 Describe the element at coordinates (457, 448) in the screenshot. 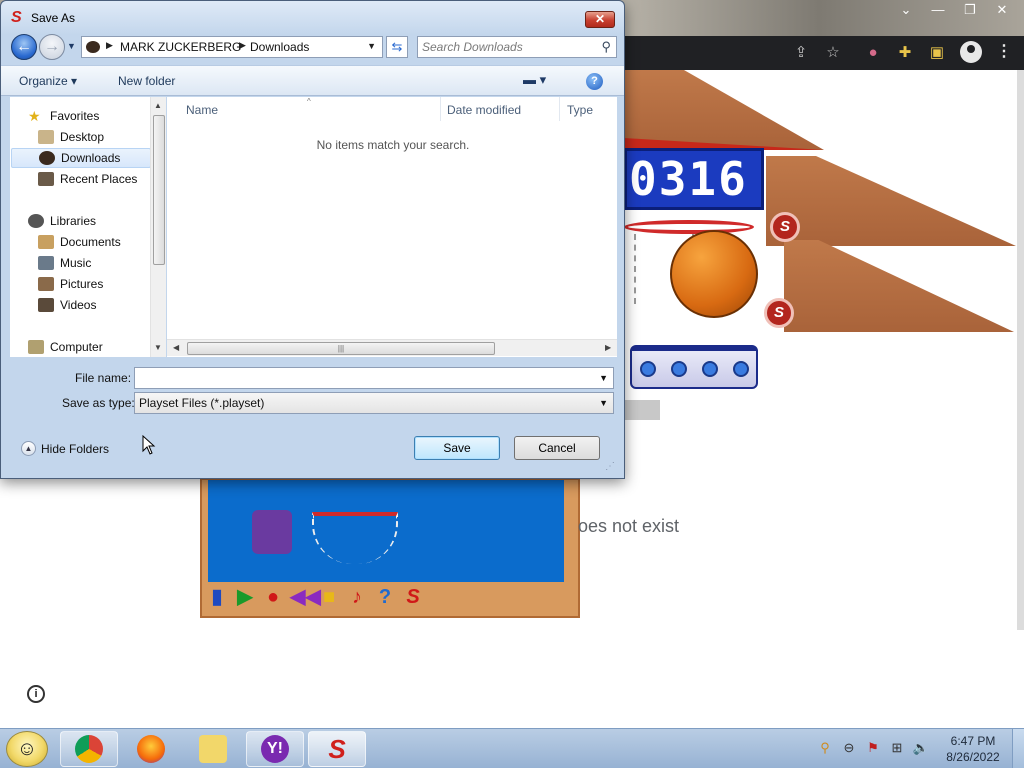

I see `save-button: Save` at that location.